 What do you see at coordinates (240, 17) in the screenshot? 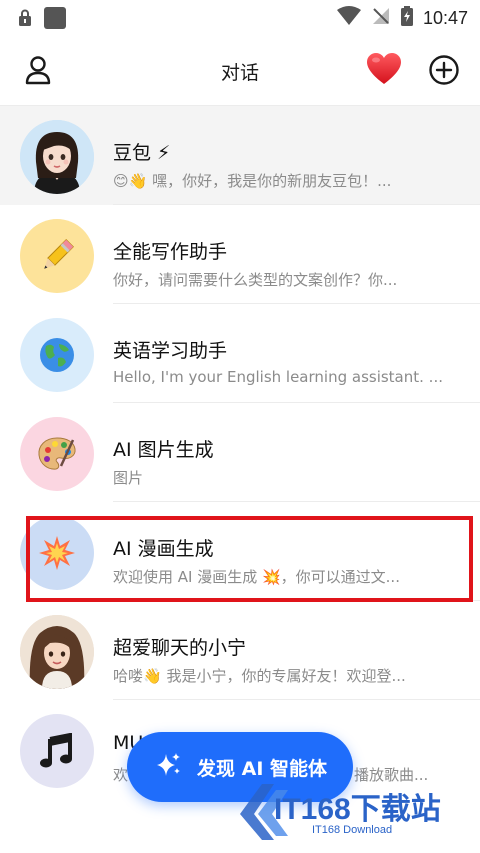
I see `status-bar: 10:47` at bounding box center [240, 17].